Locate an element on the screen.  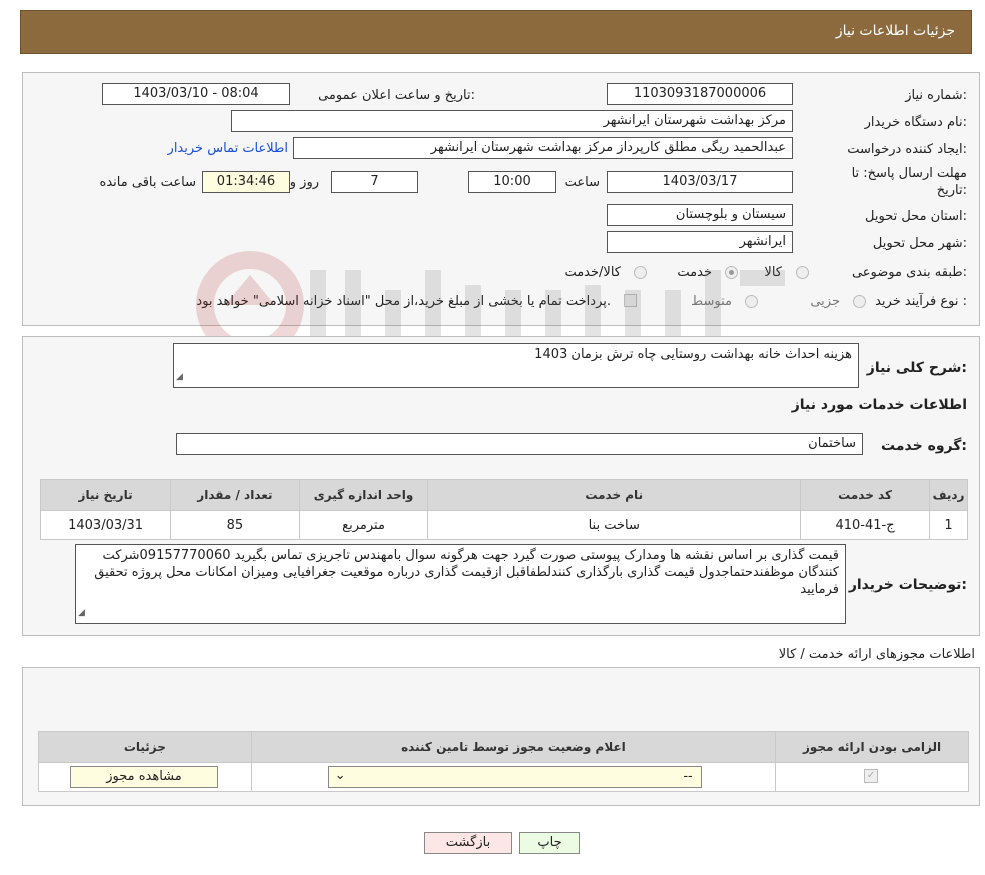
permit-status-select: ⌄ -- is located at coordinates (514, 777).